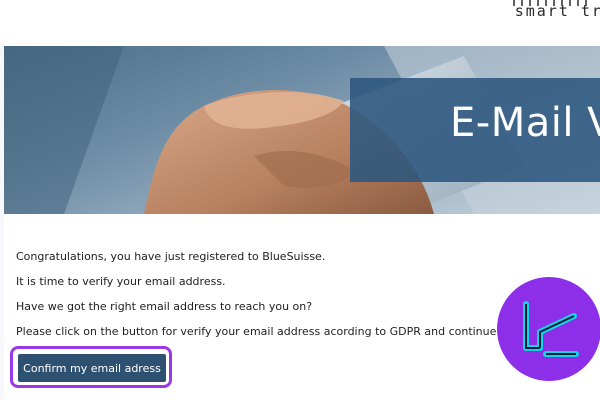  I want to click on confirm-email-button: Confirm my email adress, so click(92, 368).